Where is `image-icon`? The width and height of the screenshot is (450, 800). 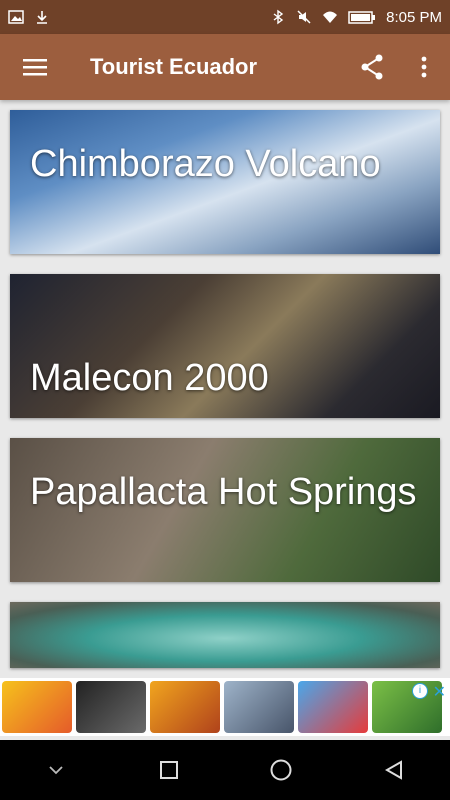
image-icon is located at coordinates (16, 17).